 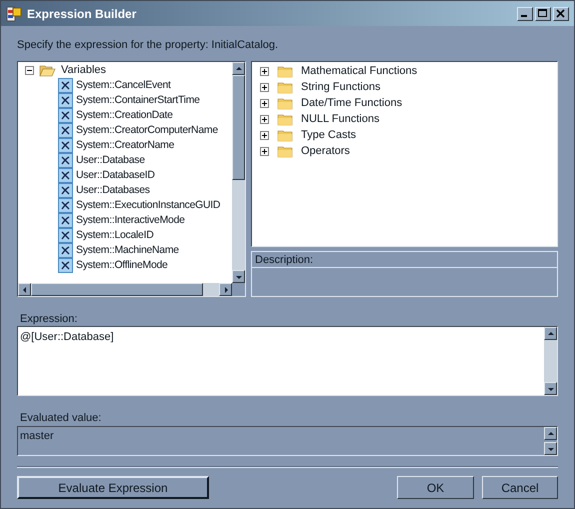 What do you see at coordinates (435, 487) in the screenshot?
I see `ok-button: OK` at bounding box center [435, 487].